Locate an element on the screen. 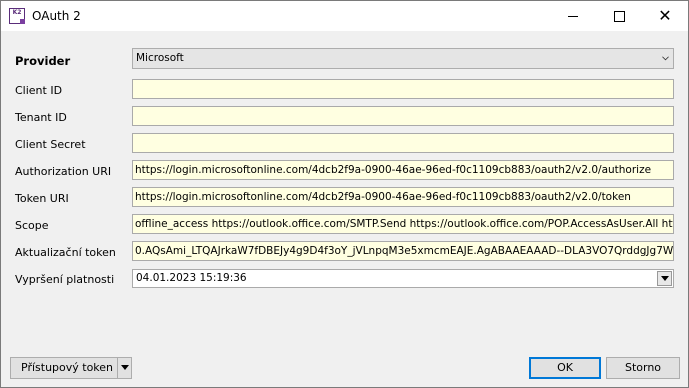 The height and width of the screenshot is (388, 689). access-token-label: Přístupový token is located at coordinates (67, 367).